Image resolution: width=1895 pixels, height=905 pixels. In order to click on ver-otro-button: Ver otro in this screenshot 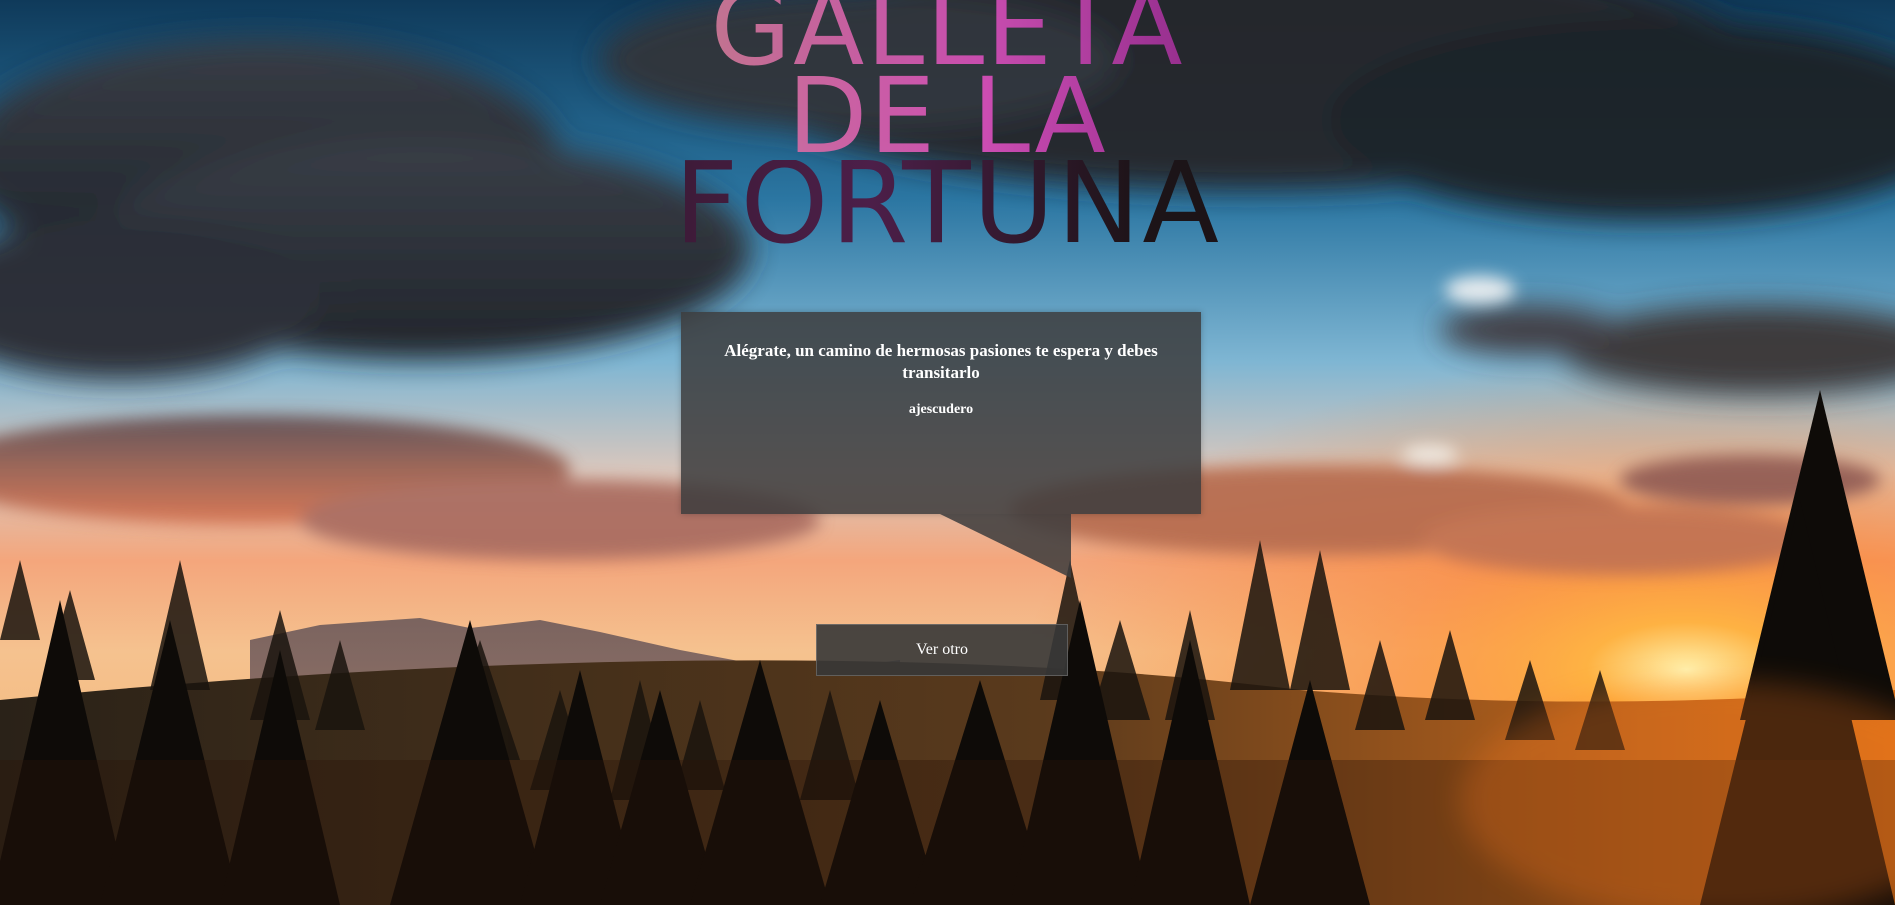, I will do `click(942, 650)`.